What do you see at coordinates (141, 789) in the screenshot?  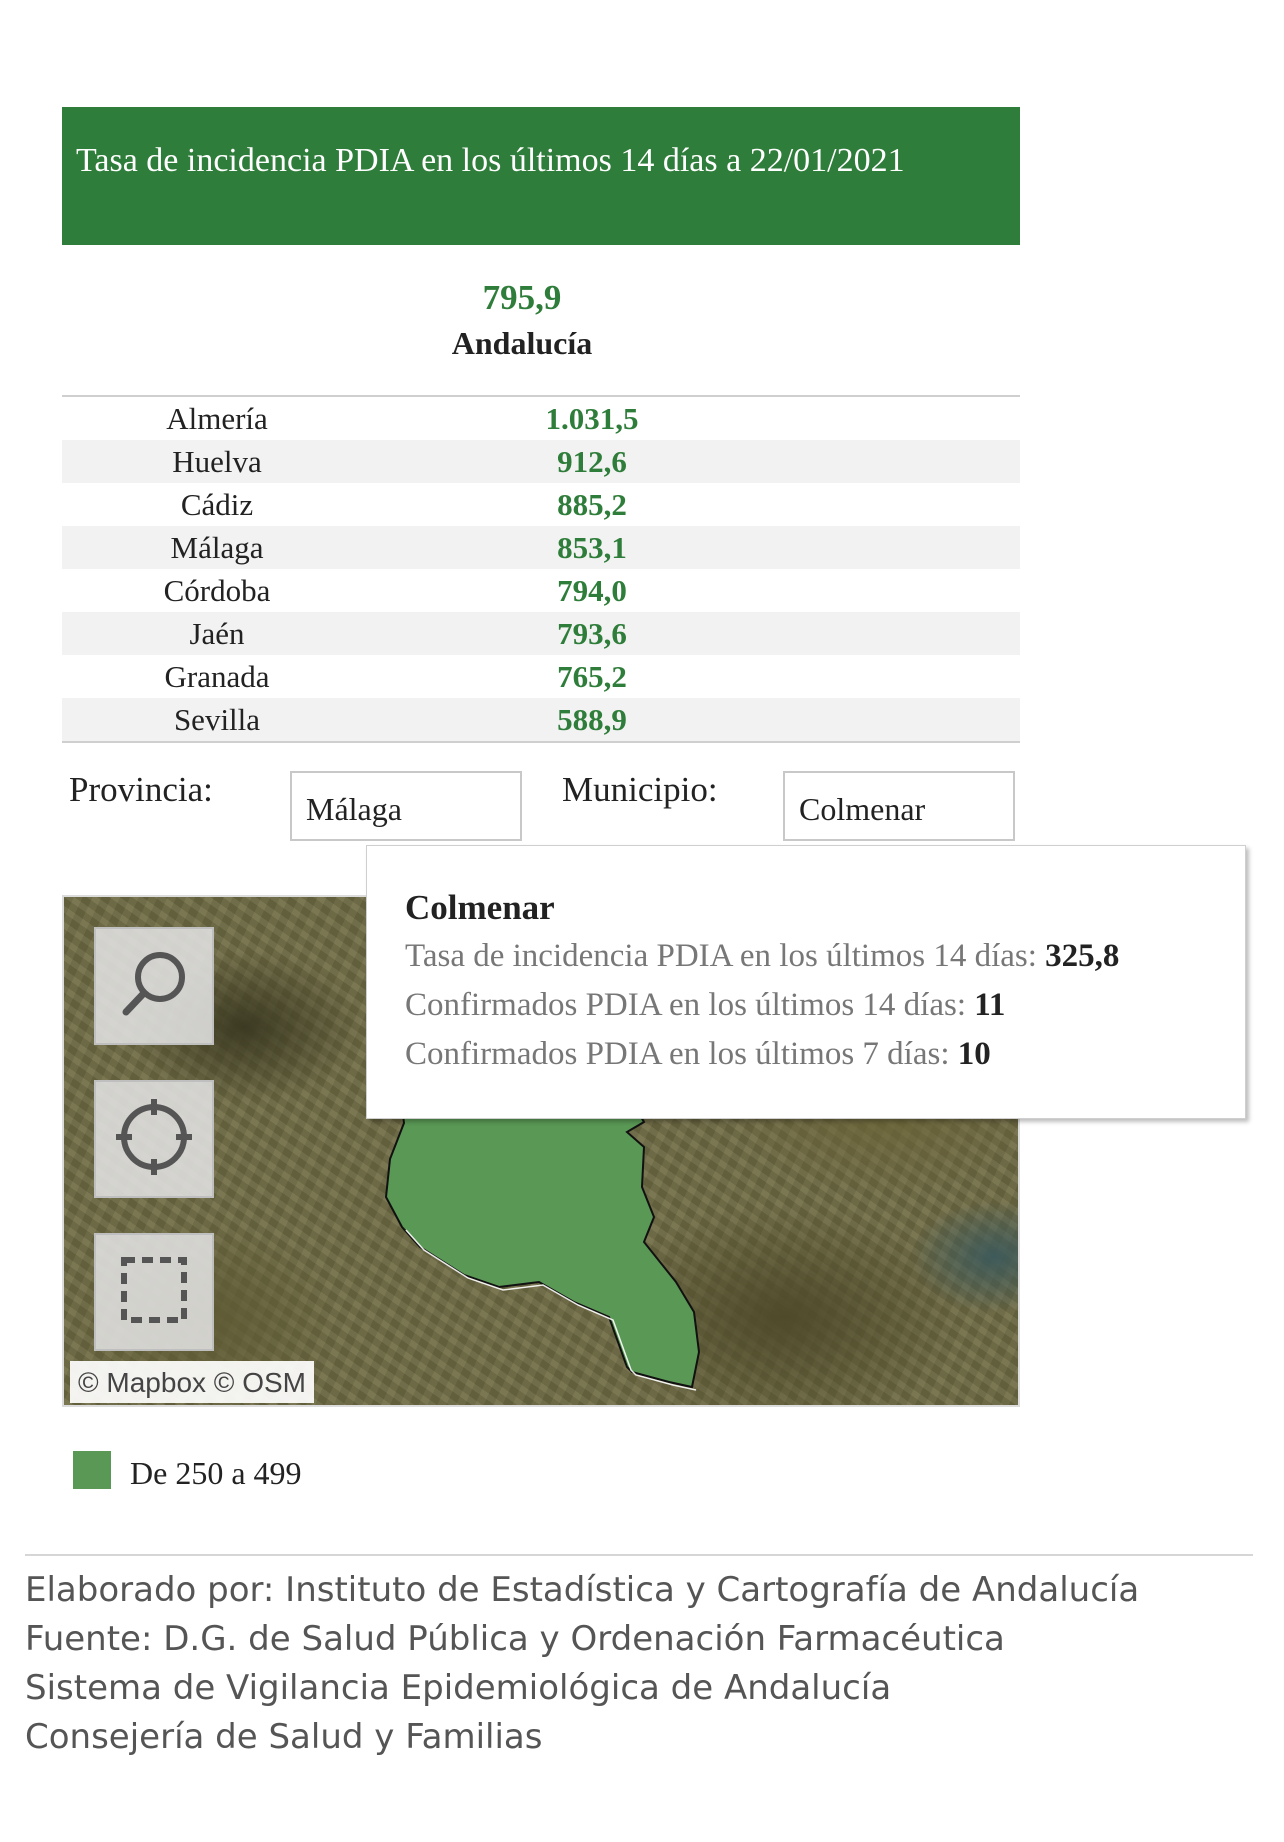 I see `provincia-label: Provincia:` at bounding box center [141, 789].